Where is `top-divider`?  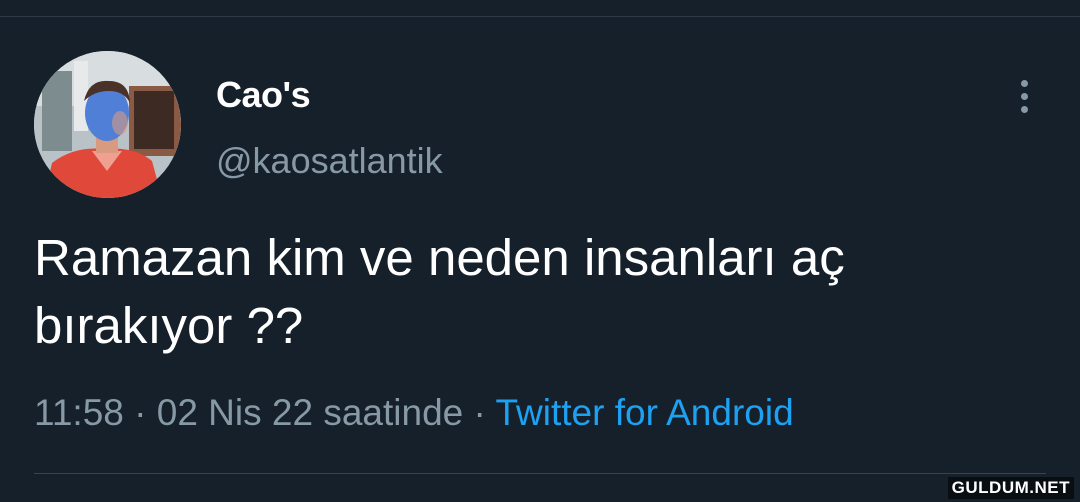
top-divider is located at coordinates (540, 16).